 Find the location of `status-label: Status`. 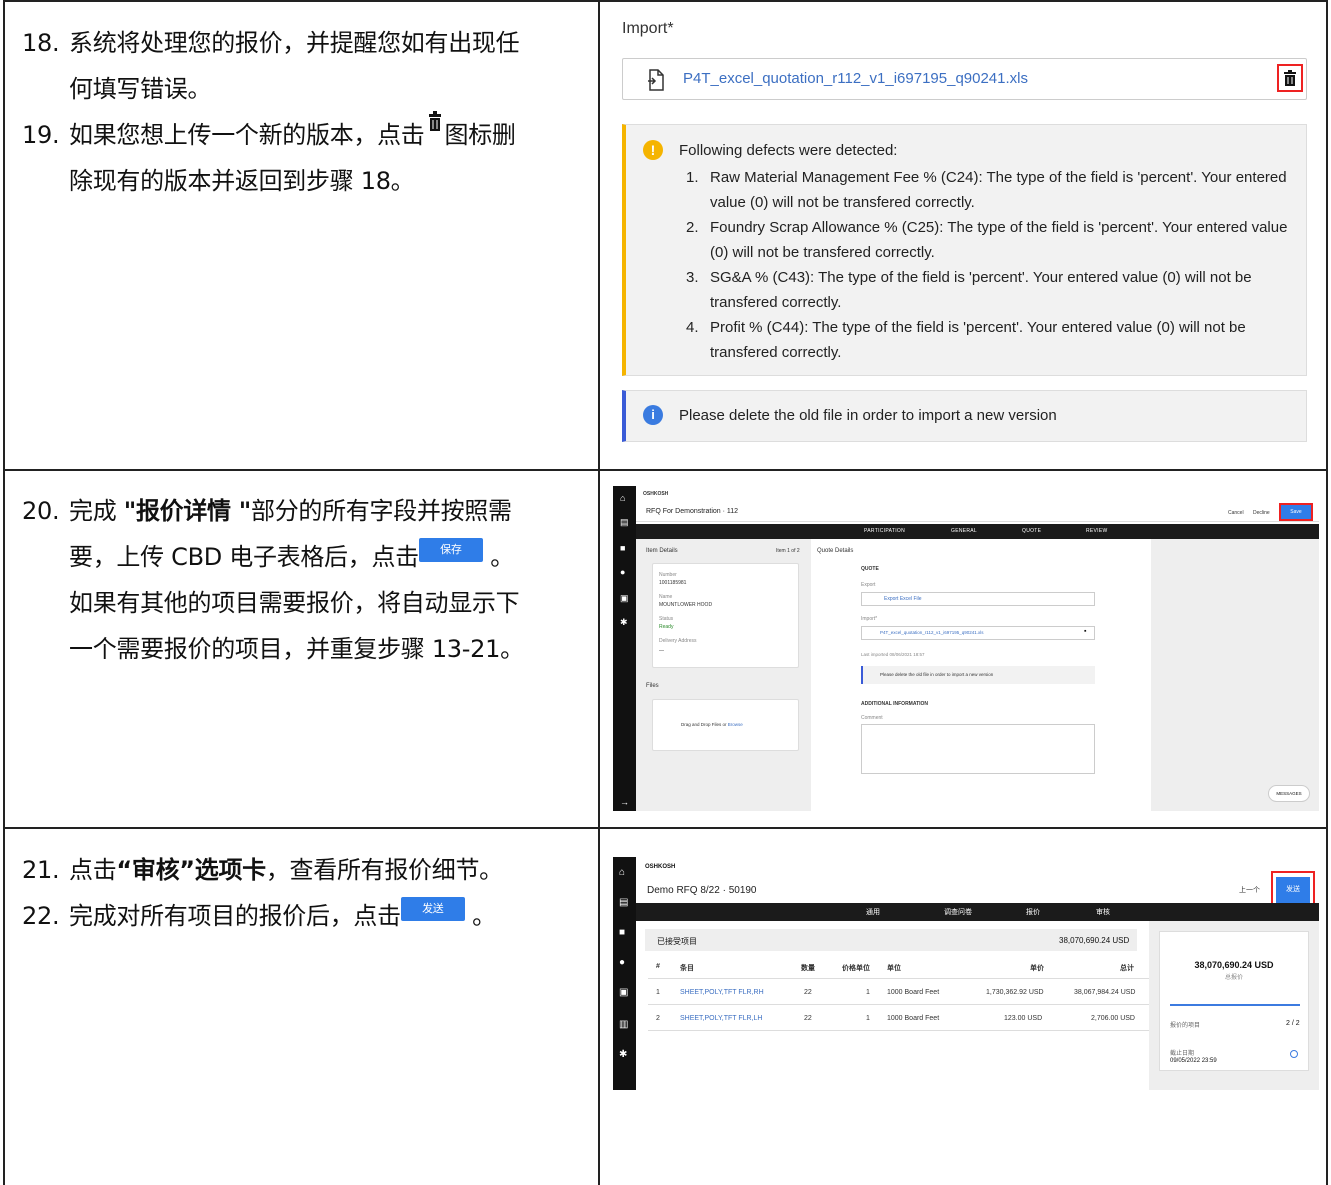

status-label: Status is located at coordinates (666, 619).